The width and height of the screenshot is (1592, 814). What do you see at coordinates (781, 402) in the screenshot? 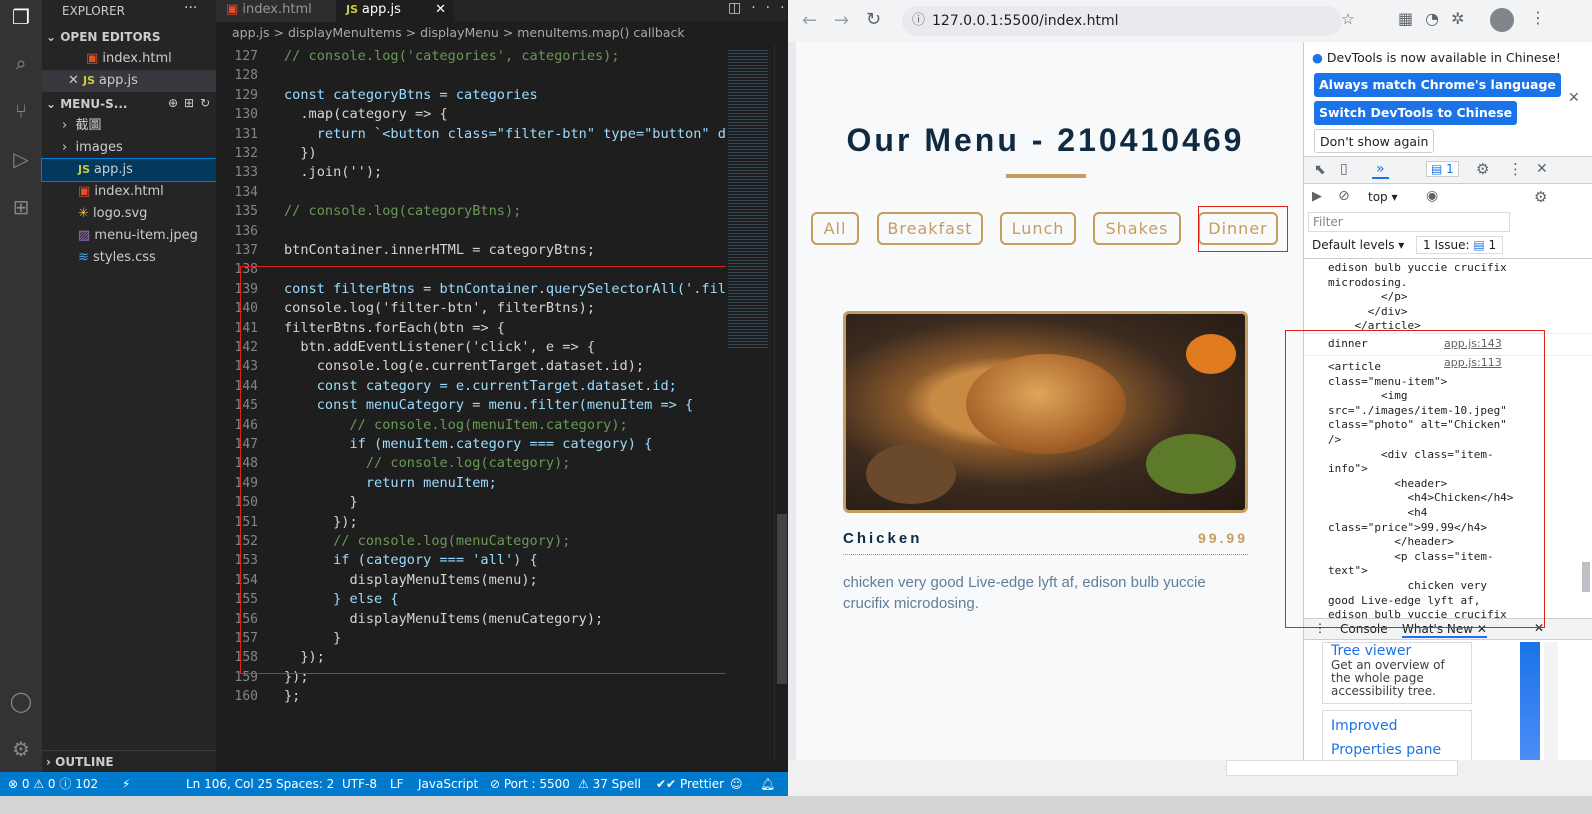
I see `editor-scrollbar` at bounding box center [781, 402].